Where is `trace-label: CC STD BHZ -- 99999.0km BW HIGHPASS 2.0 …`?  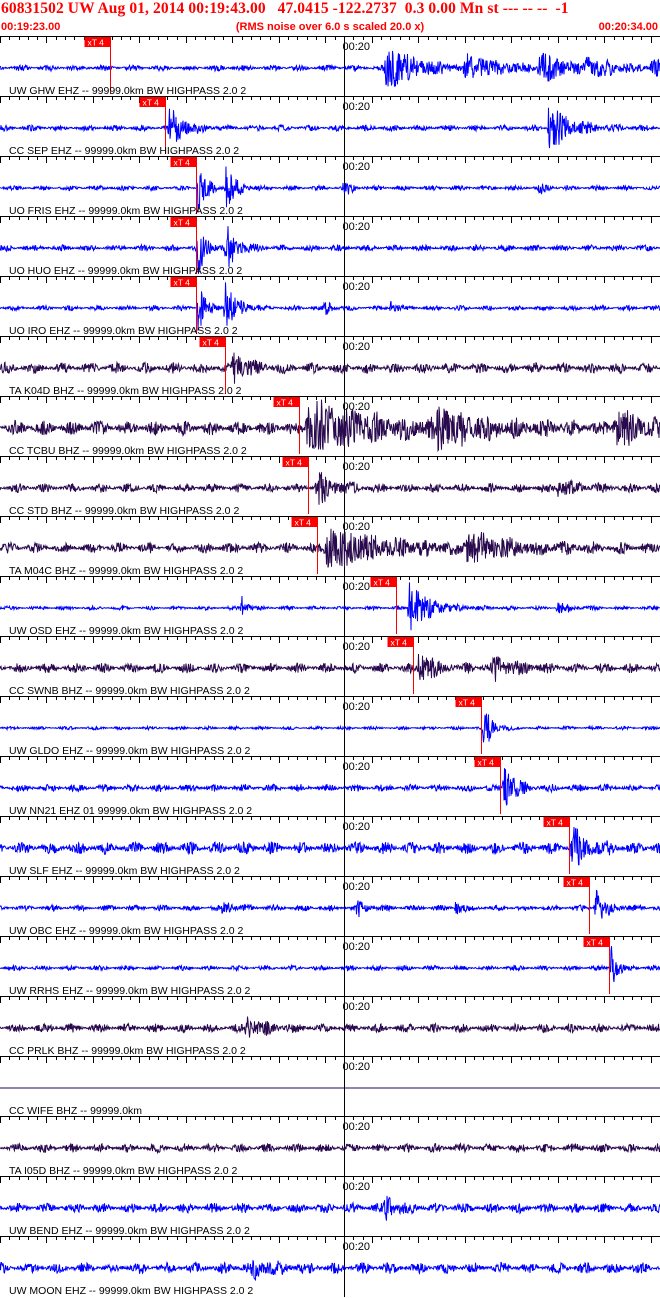 trace-label: CC STD BHZ -- 99999.0km BW HIGHPASS 2.0 … is located at coordinates (124, 511).